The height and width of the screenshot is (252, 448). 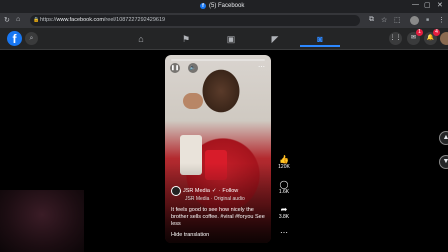 What do you see at coordinates (175, 68) in the screenshot?
I see `pause-icon: ❚❚` at bounding box center [175, 68].